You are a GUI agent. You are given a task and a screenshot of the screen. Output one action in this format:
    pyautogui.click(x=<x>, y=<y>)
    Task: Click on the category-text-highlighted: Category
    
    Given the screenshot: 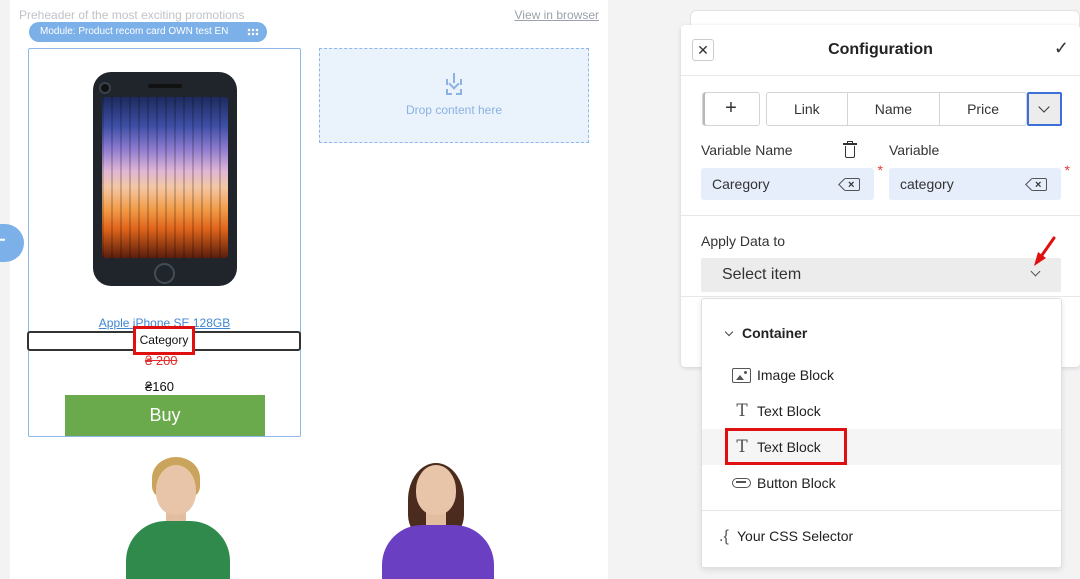 What is the action you would take?
    pyautogui.click(x=164, y=340)
    